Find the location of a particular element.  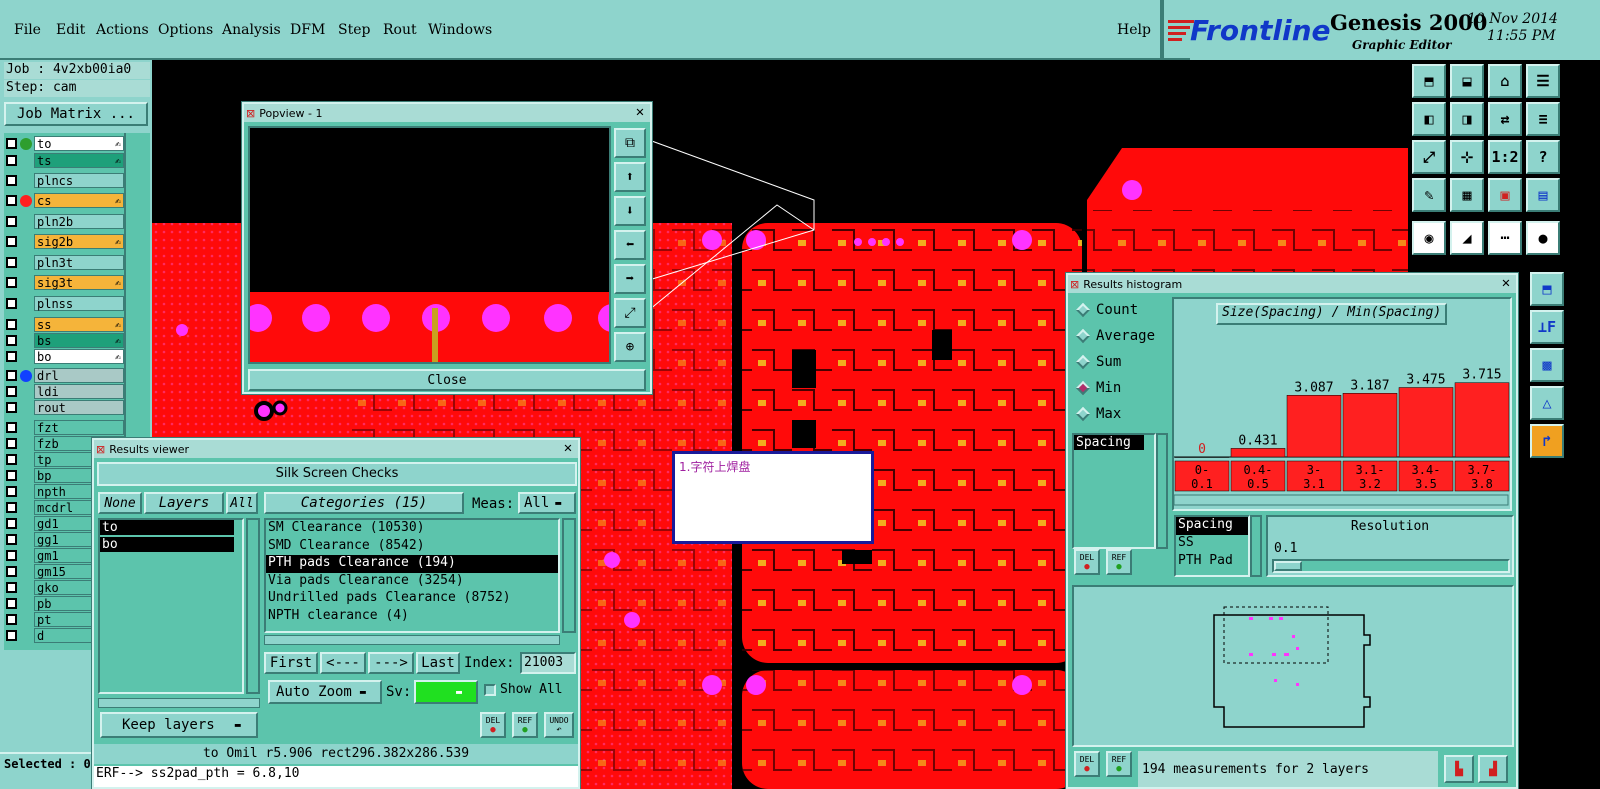

layer-row-sig2b: sig2b ✍ is located at coordinates (65, 241).